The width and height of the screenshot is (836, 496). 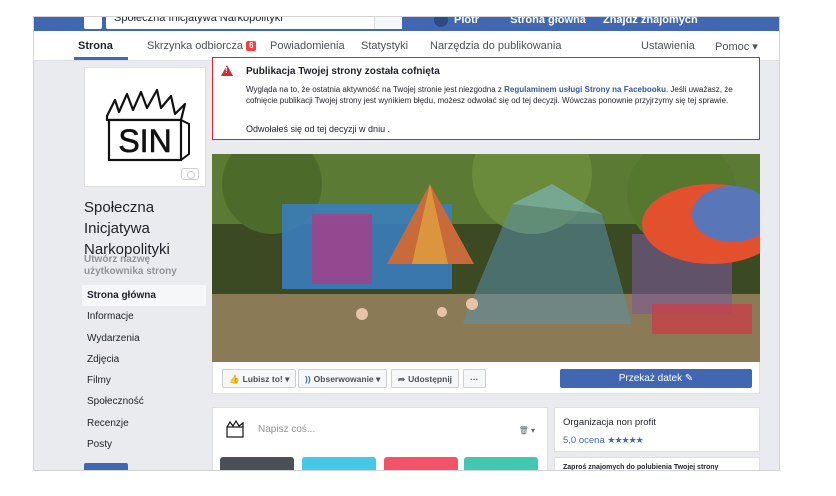 I want to click on warning-icon, so click(x=227, y=70).